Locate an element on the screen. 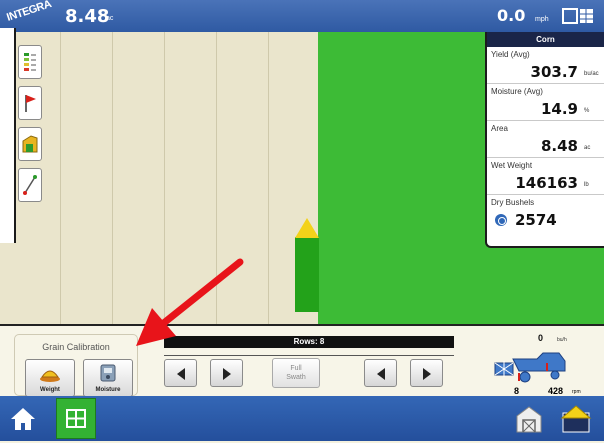 This screenshot has height=443, width=604. wet-weight-unit: lb is located at coordinates (586, 185).